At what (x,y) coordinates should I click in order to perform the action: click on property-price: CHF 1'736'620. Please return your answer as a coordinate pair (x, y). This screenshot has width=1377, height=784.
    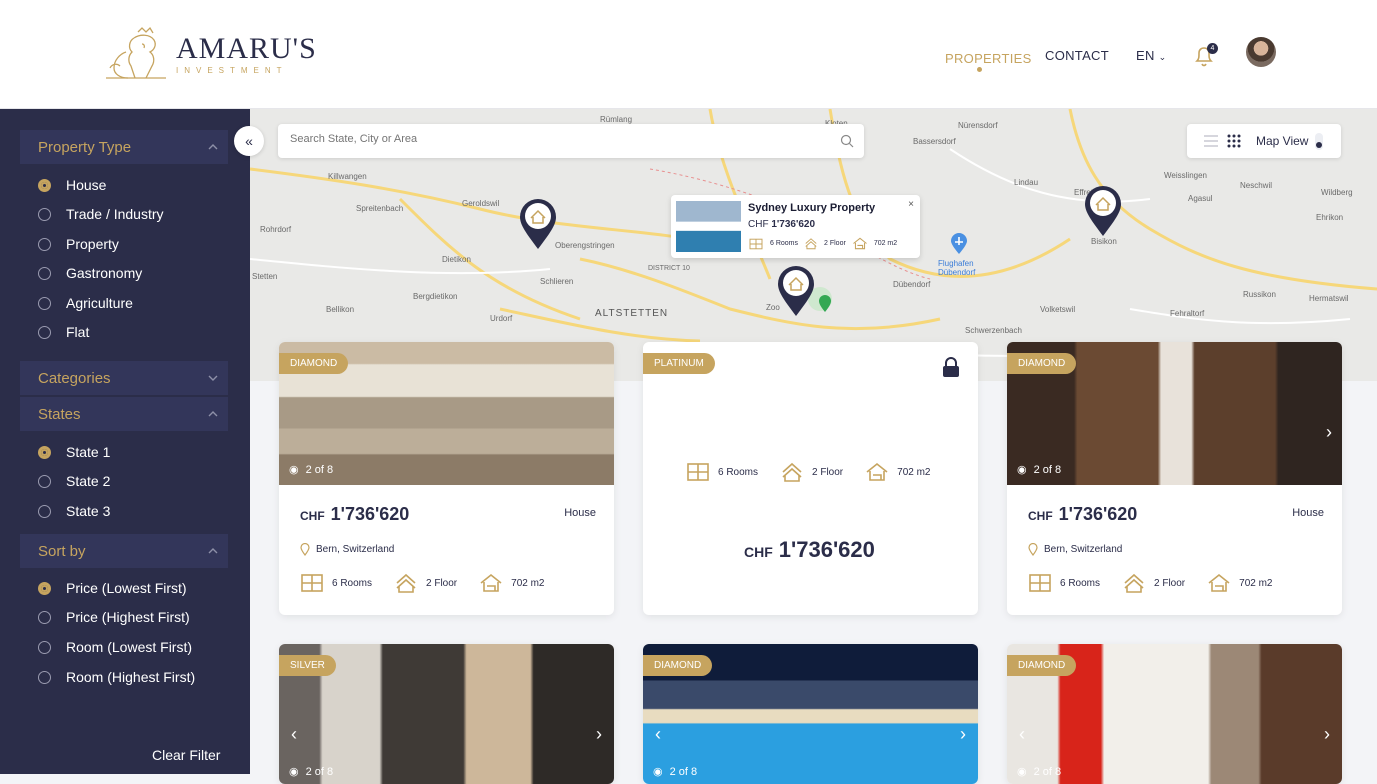
    Looking at the image, I should click on (354, 514).